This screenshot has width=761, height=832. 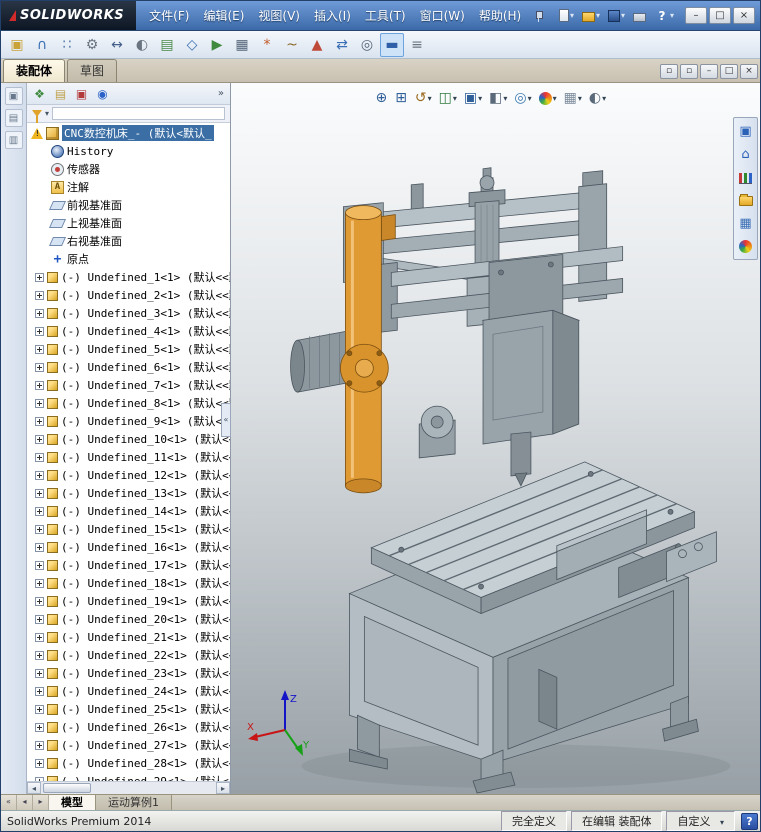 What do you see at coordinates (417, 45) in the screenshot?
I see `mass-properties-icon: ≡` at bounding box center [417, 45].